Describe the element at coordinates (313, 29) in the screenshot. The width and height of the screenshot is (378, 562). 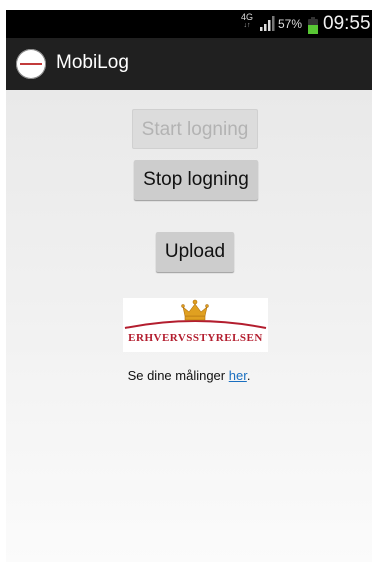
I see `battery-fill` at that location.